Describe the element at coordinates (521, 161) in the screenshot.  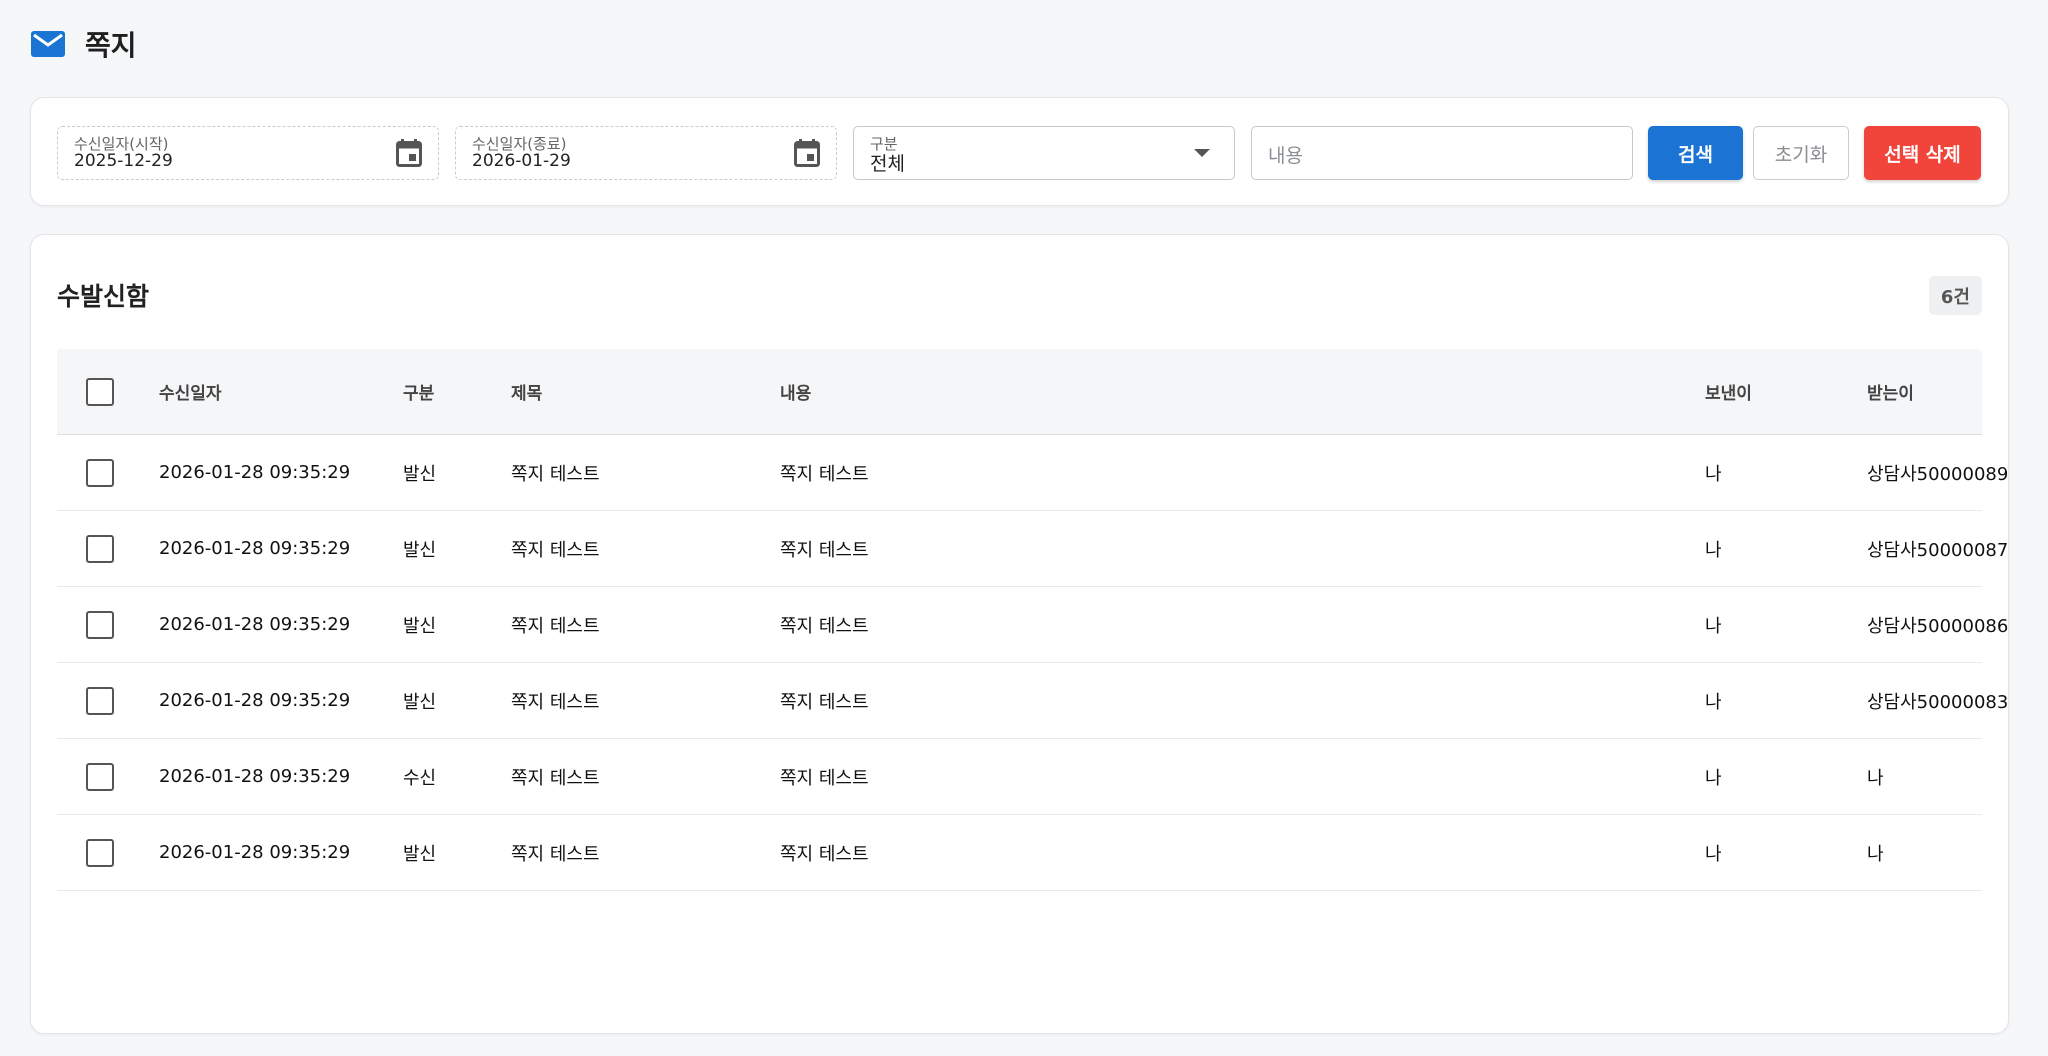
I see `end-date-value: 2026-01-29` at that location.